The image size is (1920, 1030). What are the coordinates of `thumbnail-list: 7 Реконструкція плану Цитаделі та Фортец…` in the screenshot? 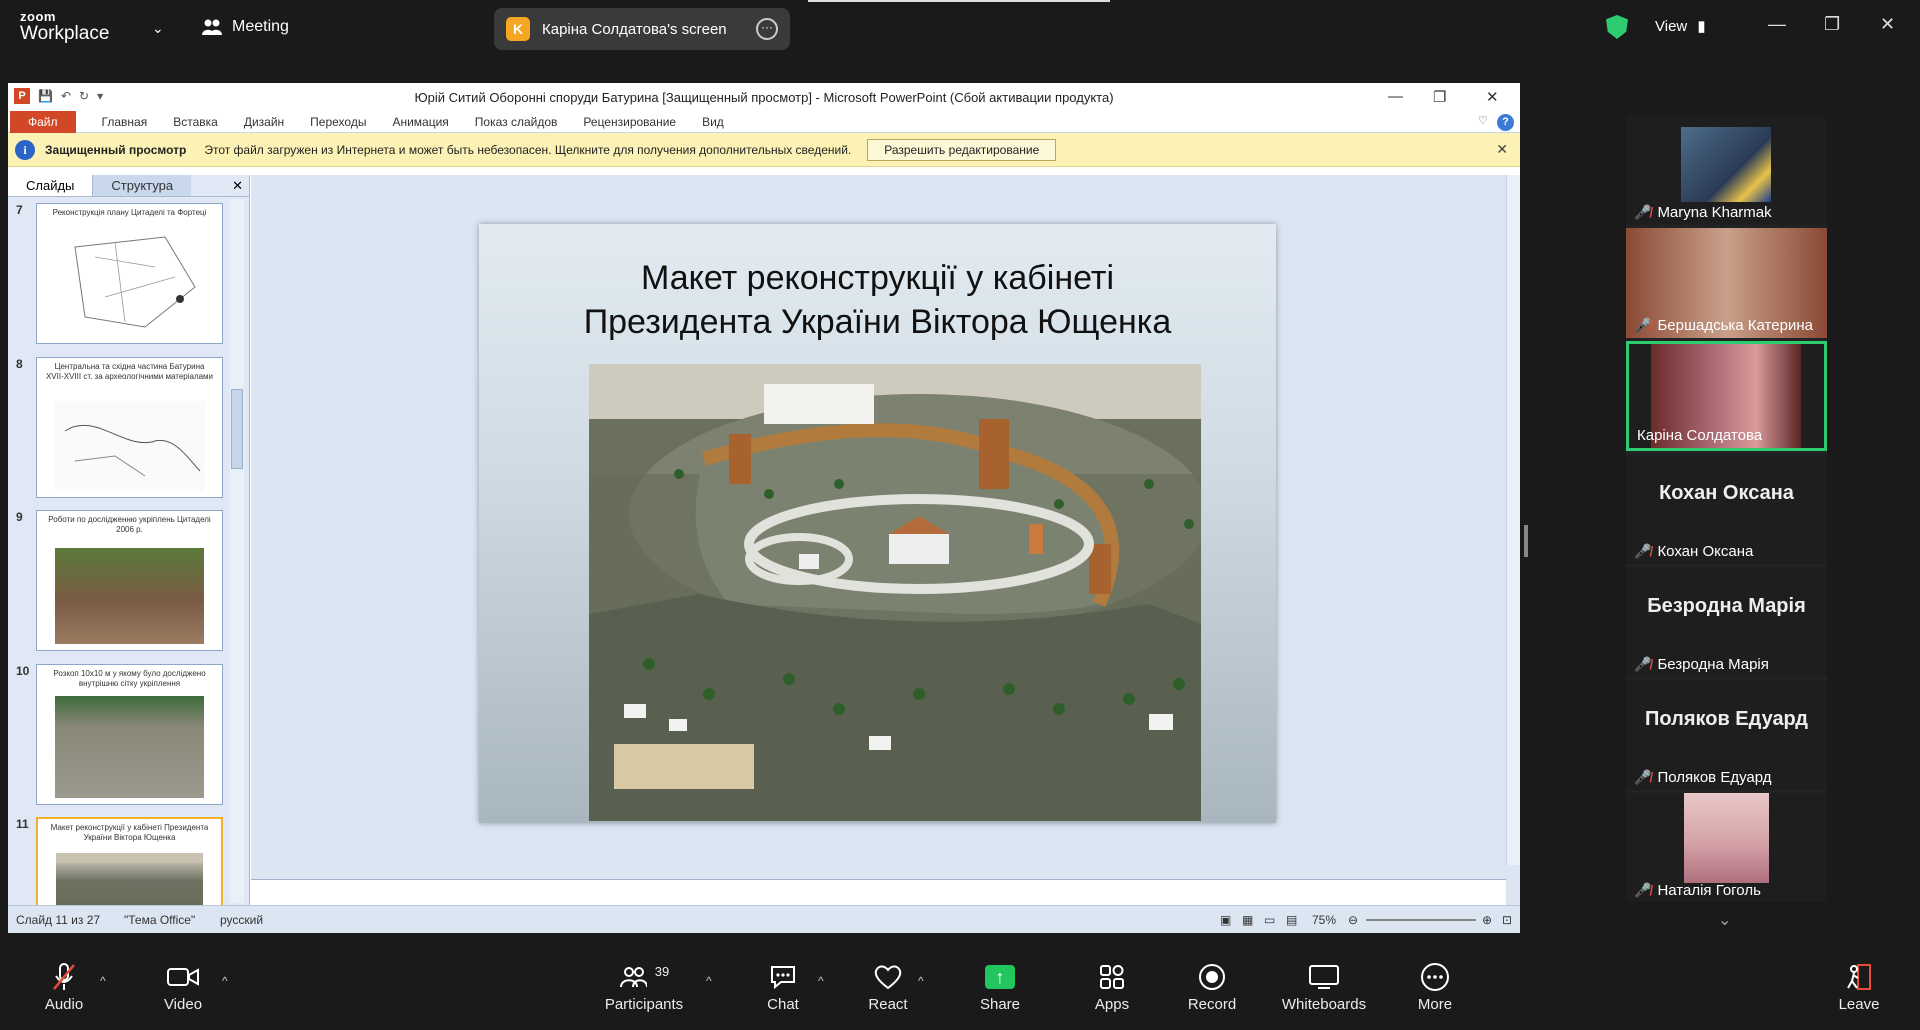 It's located at (126, 551).